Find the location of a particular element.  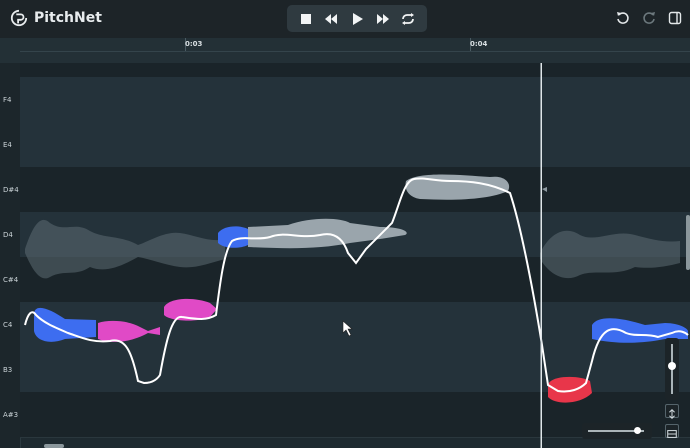

stop-button is located at coordinates (306, 19).